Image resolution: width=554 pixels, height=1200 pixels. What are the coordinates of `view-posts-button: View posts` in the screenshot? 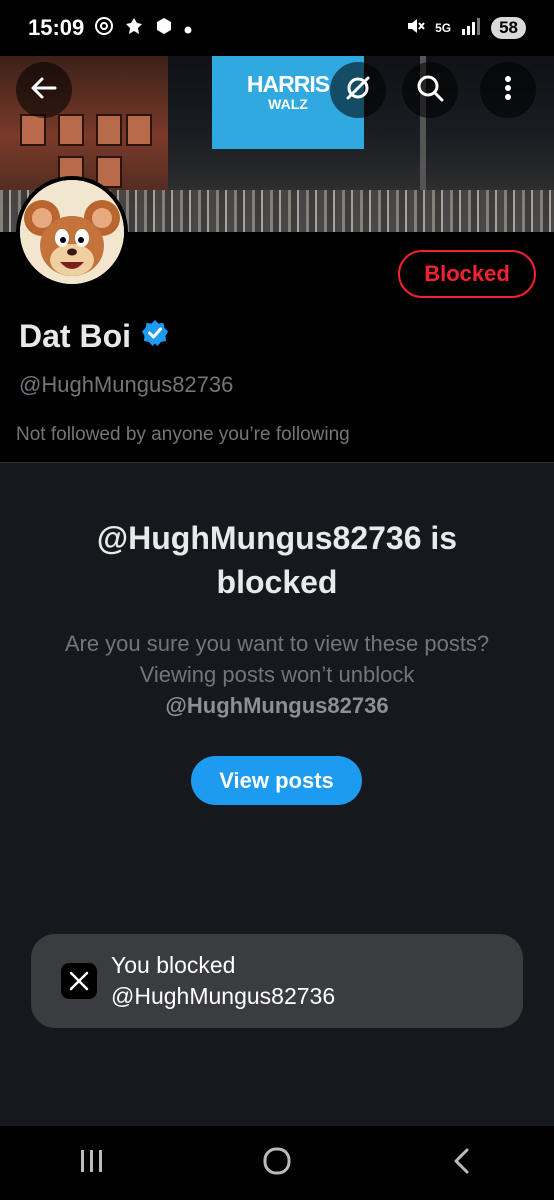 It's located at (276, 780).